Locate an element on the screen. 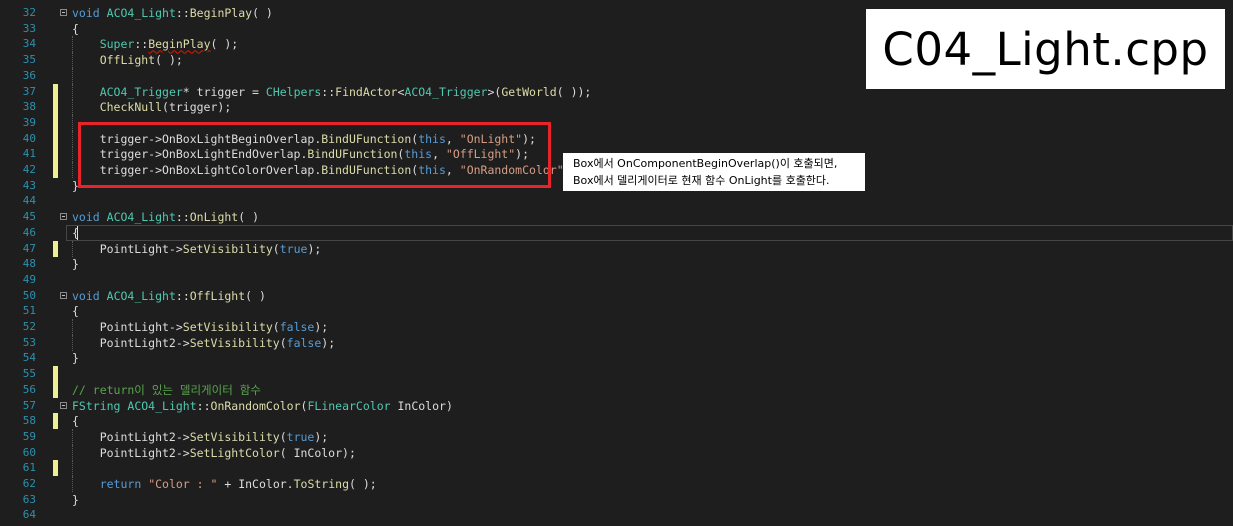 The image size is (1233, 526). code-line: 56 // return이 있는 델리게이터 함수 is located at coordinates (616, 389).